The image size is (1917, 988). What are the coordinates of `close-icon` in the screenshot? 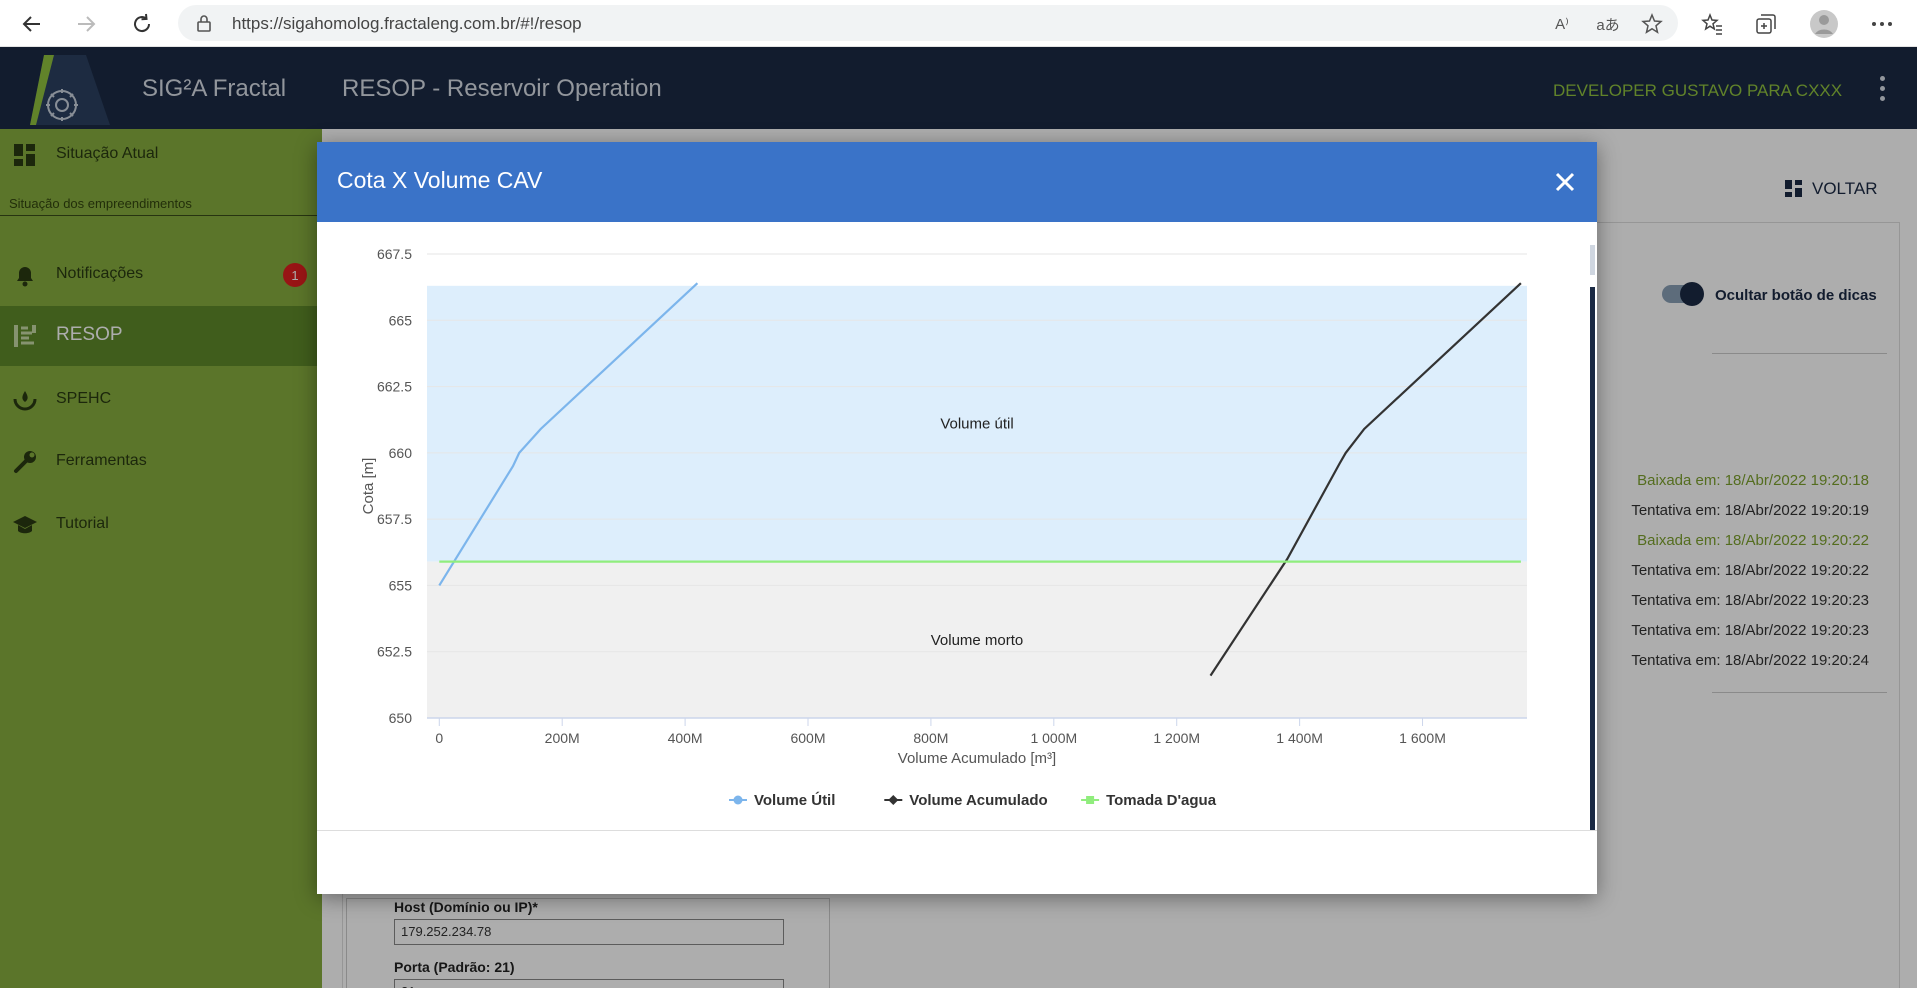 It's located at (1565, 182).